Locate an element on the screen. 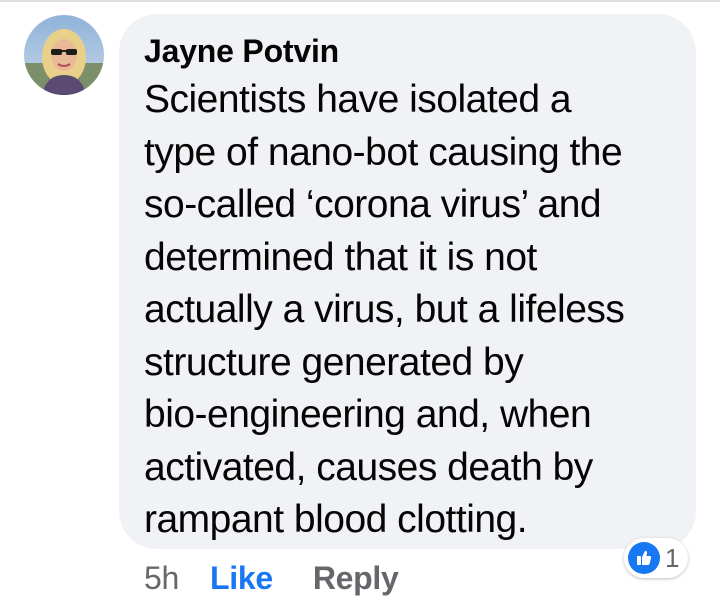  comment-line: actually a virus, but a lifeless is located at coordinates (384, 309).